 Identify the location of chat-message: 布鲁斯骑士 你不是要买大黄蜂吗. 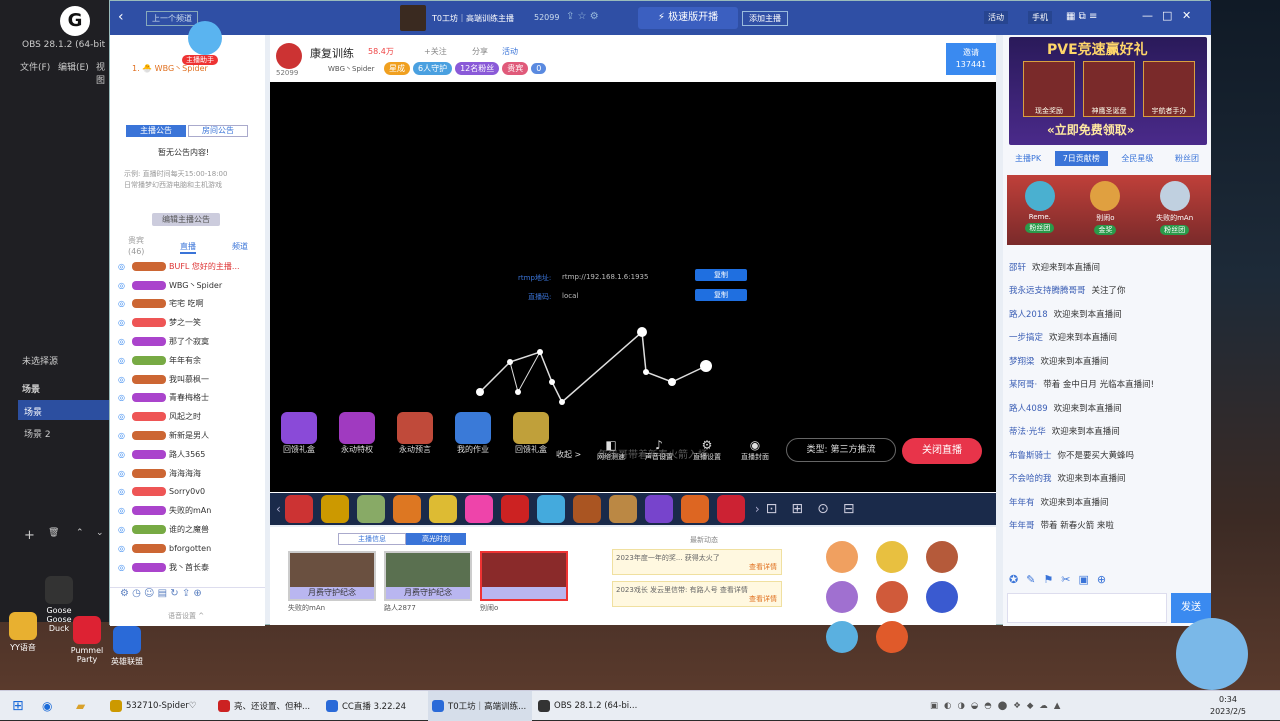
(1105, 455).